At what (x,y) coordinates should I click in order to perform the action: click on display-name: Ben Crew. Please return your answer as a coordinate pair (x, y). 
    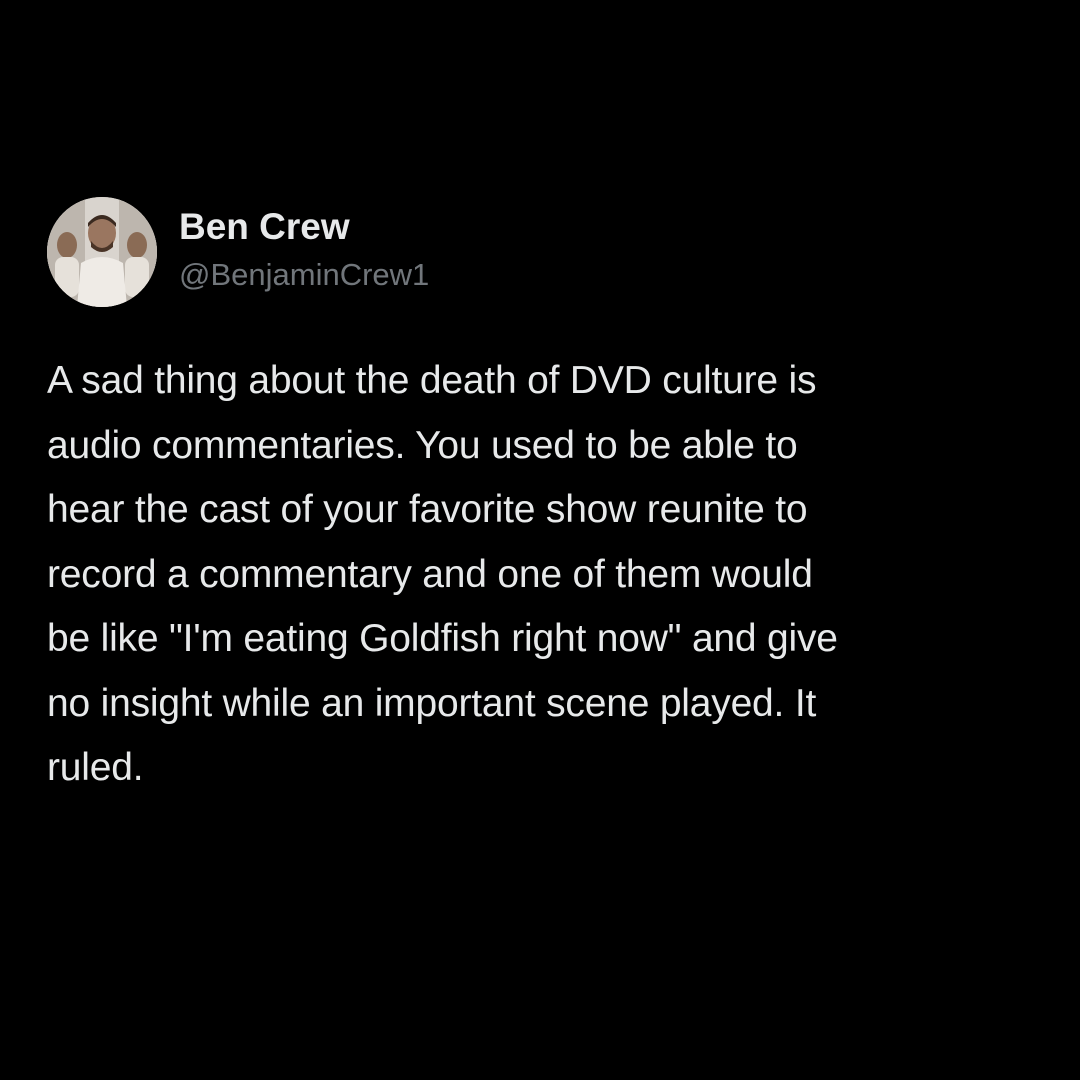
    Looking at the image, I should click on (304, 227).